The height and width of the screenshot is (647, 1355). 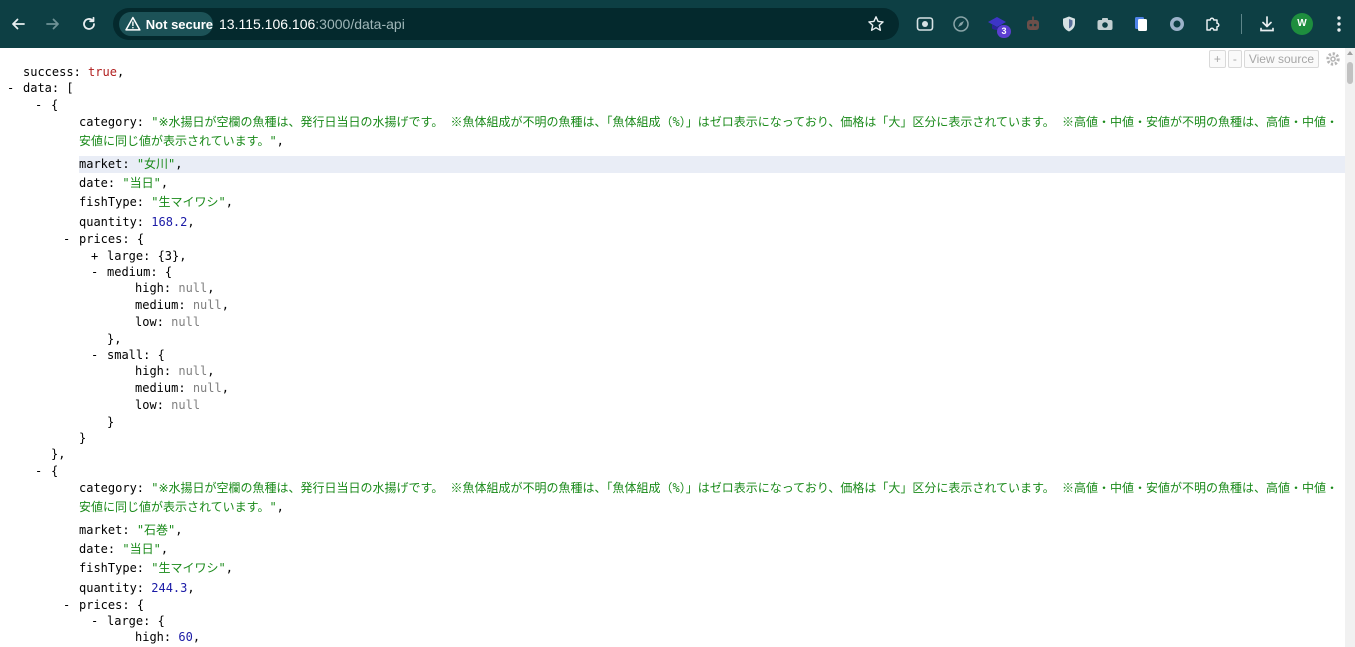 I want to click on extension-robot-button, so click(x=1033, y=24).